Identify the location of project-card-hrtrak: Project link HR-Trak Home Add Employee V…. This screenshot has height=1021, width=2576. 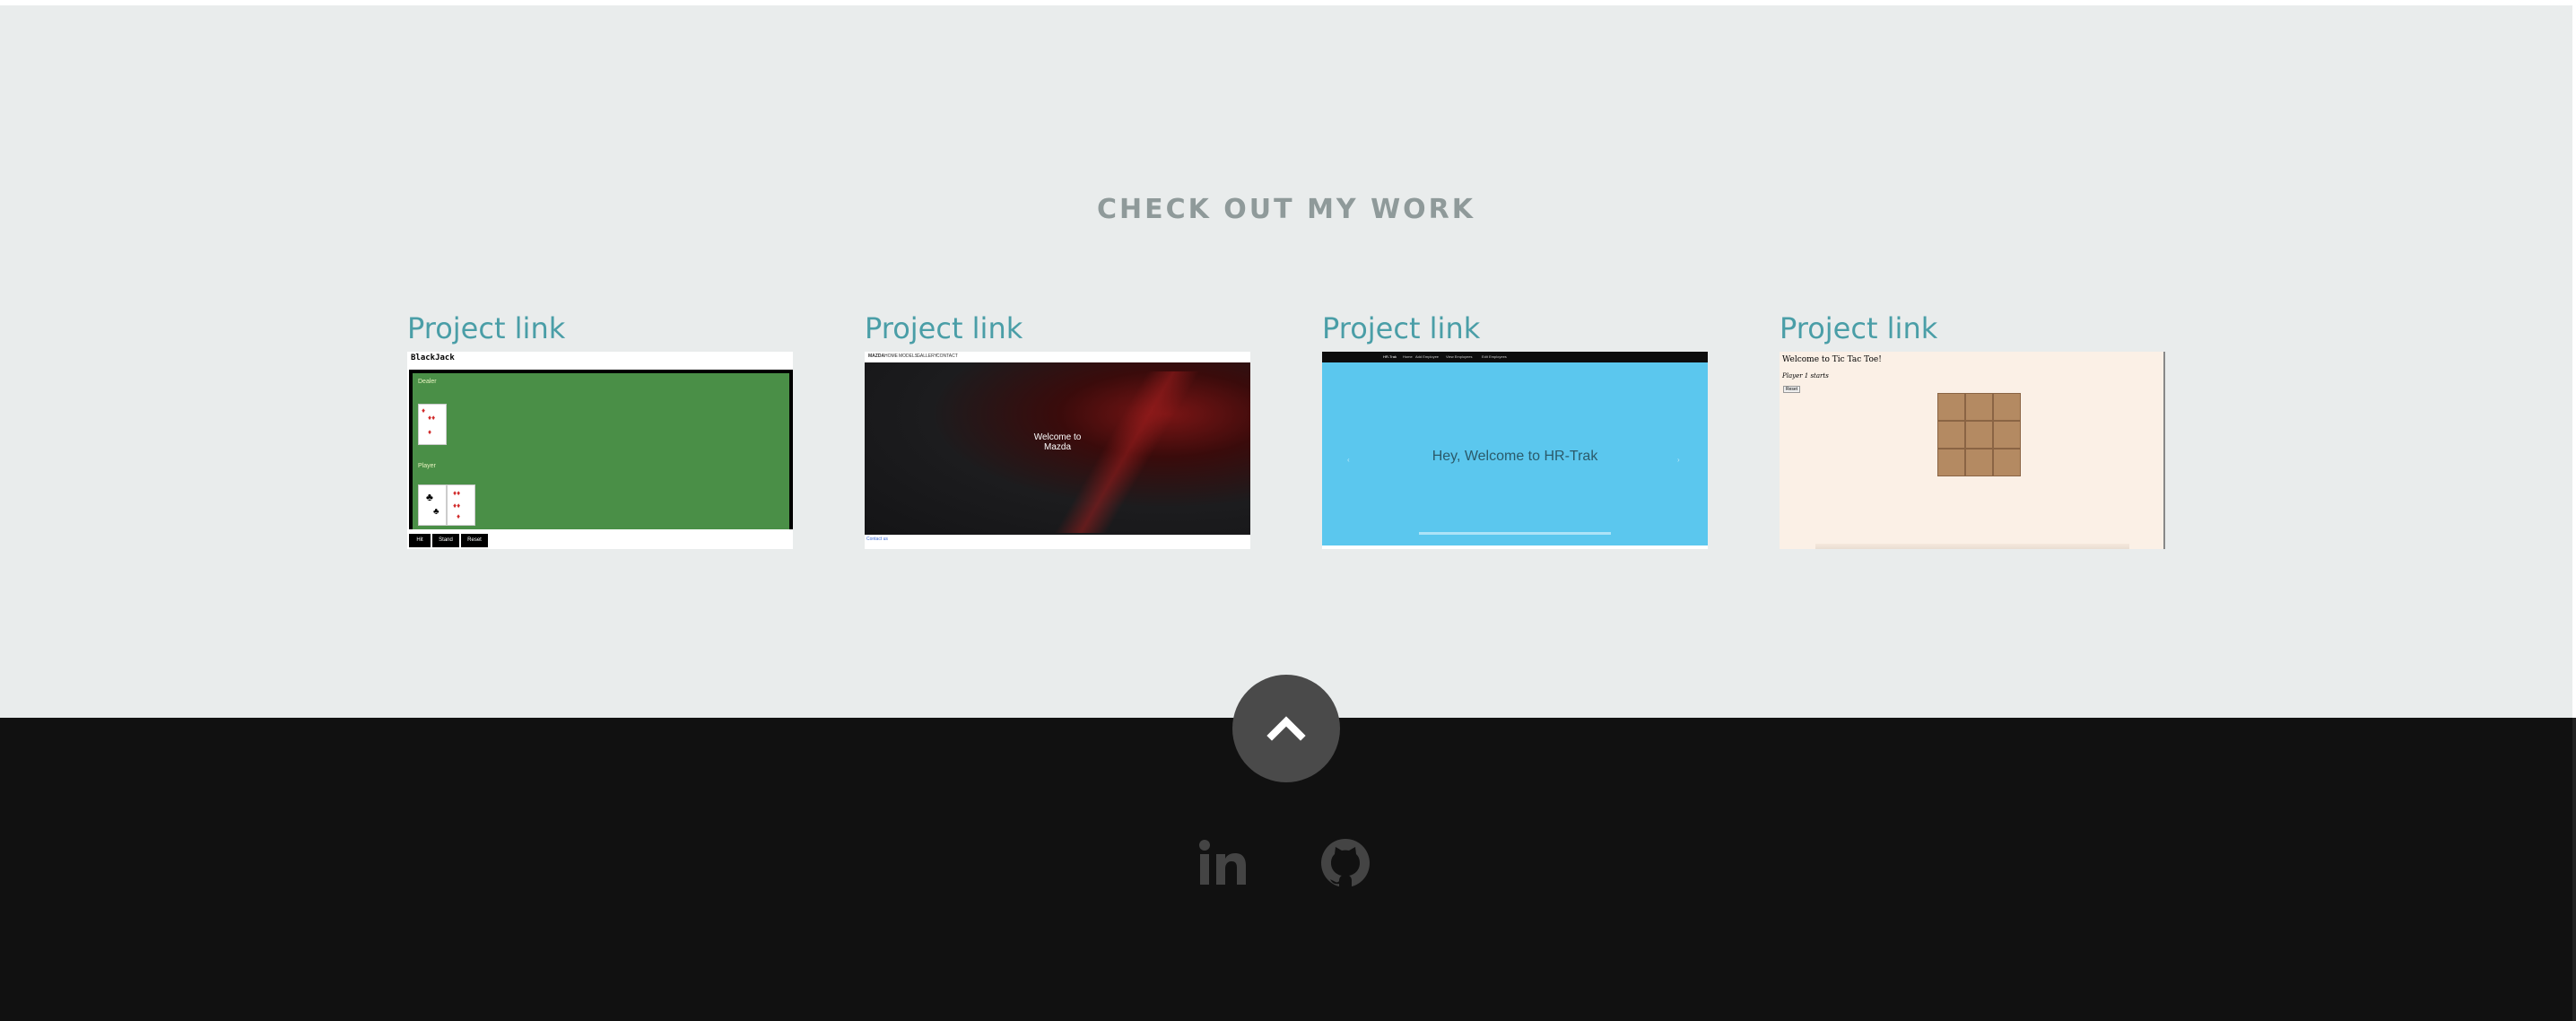
(1515, 429).